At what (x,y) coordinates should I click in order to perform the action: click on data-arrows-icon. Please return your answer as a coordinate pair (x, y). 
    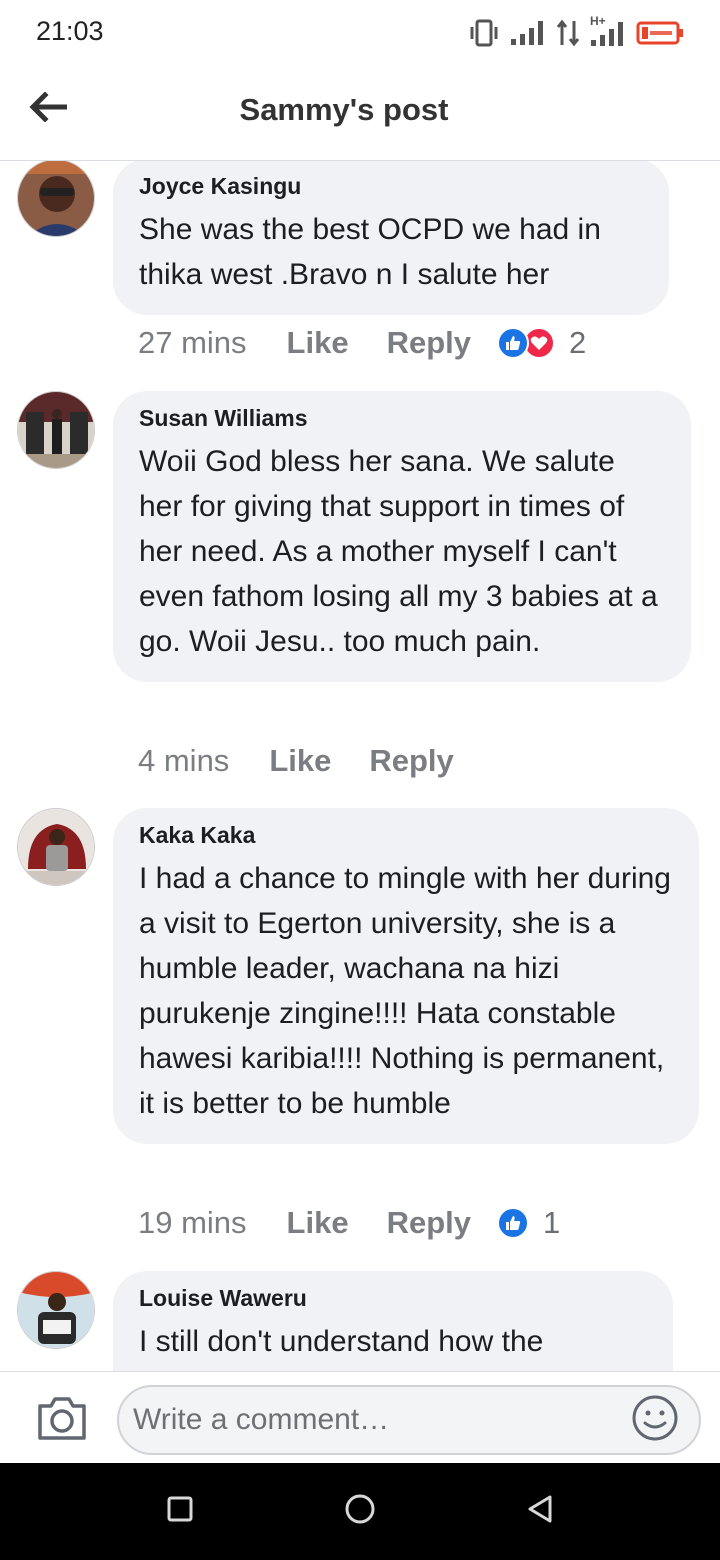
    Looking at the image, I should click on (568, 33).